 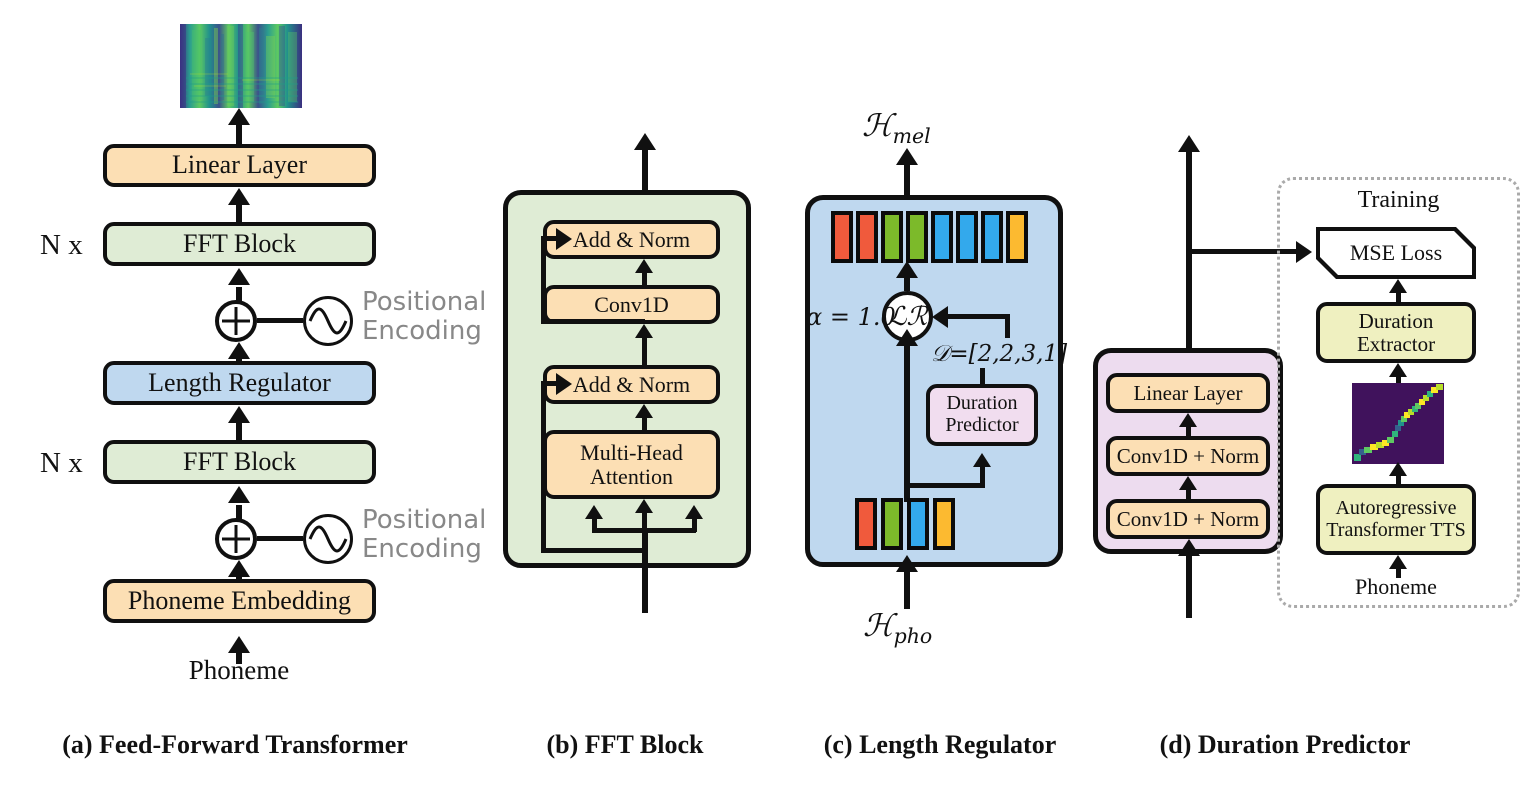 I want to click on block-fft-block-top: FFT Block, so click(x=239, y=244).